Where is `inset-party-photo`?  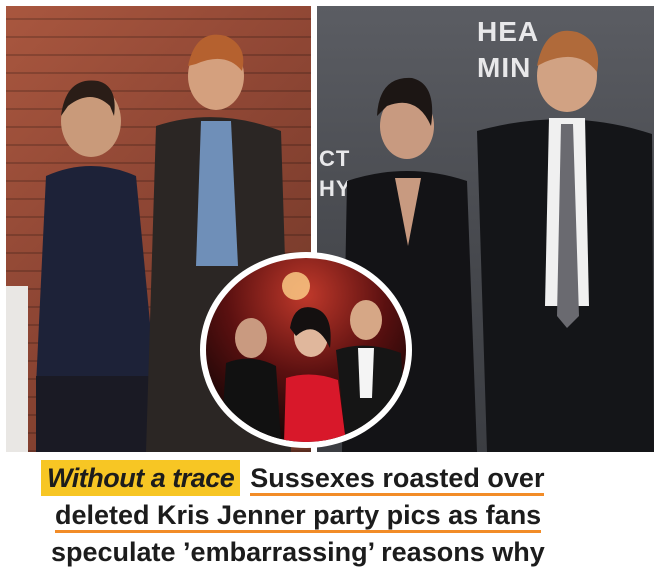 inset-party-photo is located at coordinates (306, 350).